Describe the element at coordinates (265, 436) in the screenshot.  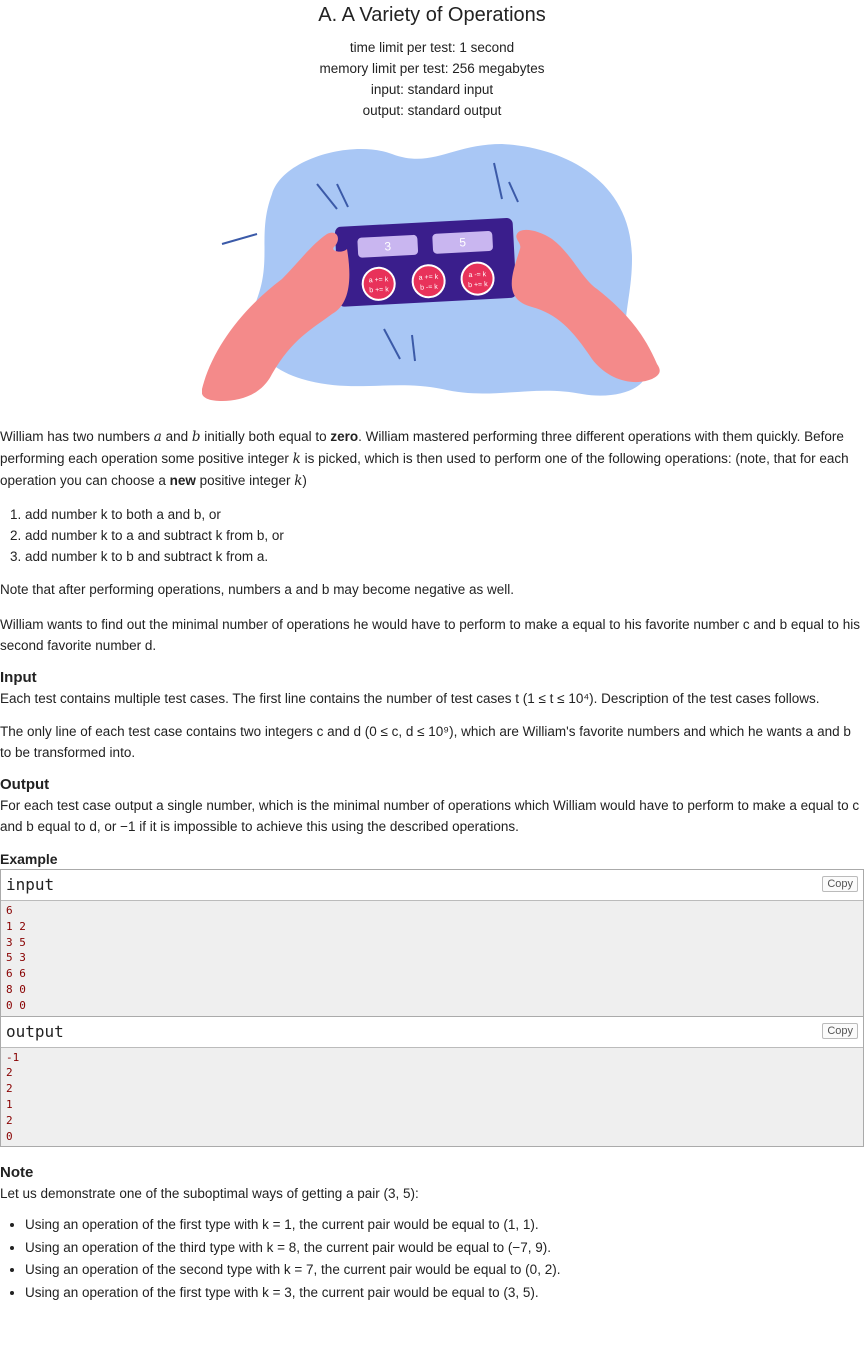
I see `text: initially both equal to` at that location.